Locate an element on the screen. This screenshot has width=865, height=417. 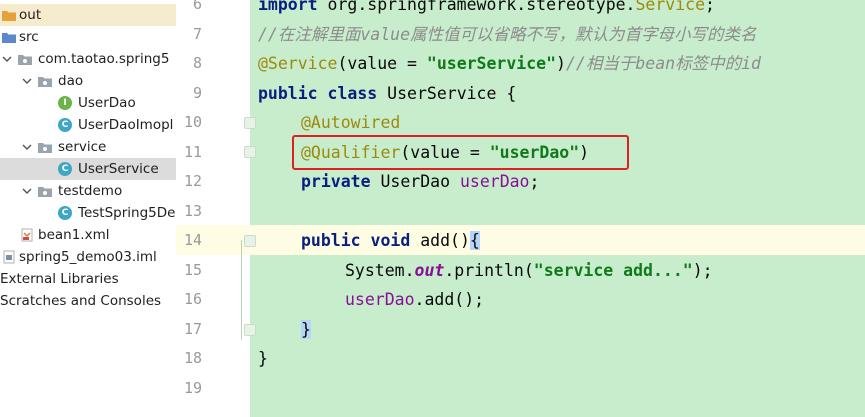
tree-item-label: External Libraries is located at coordinates (59, 279).